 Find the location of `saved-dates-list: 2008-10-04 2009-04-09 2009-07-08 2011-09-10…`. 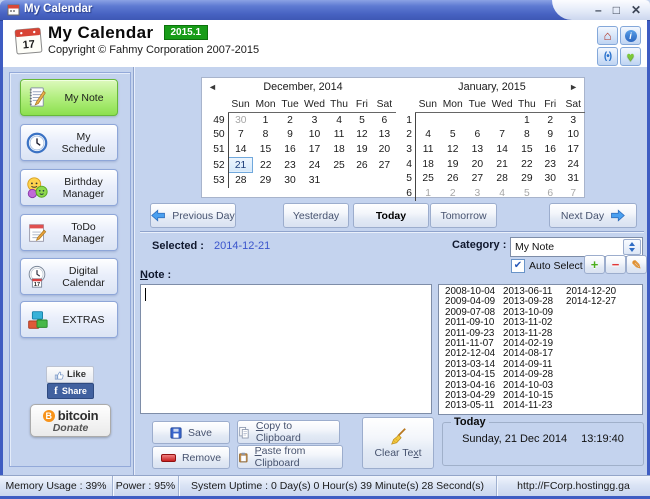

saved-dates-list: 2008-10-04 2009-04-09 2009-07-08 2011-09-10… is located at coordinates (540, 349).